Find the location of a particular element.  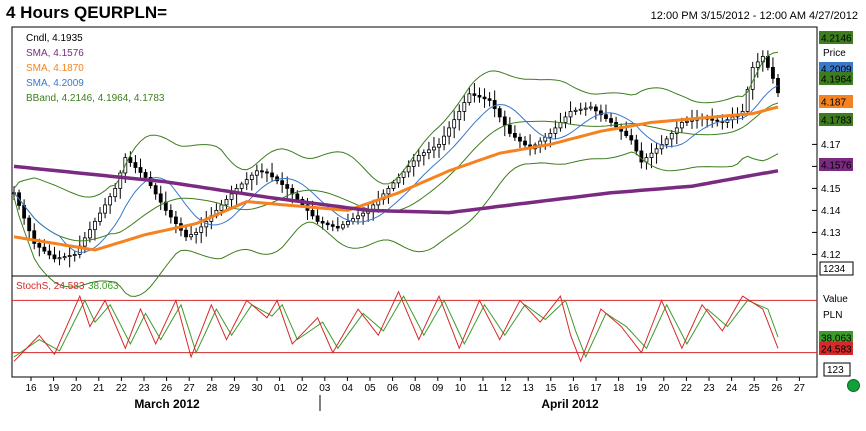

legend-entry: SMA, 4.2009 is located at coordinates (55, 83).